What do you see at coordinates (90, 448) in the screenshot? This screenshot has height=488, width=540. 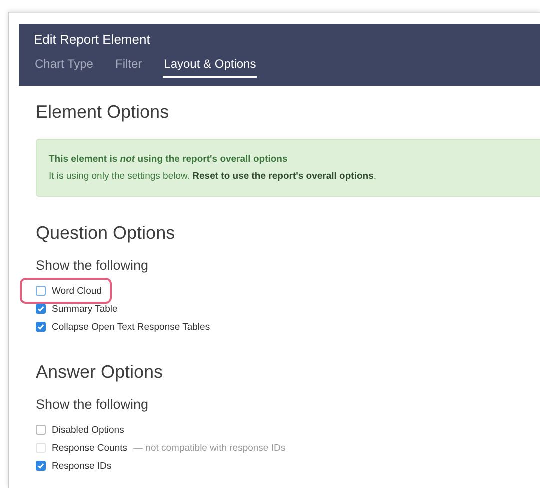 I see `option-label: Response Counts` at bounding box center [90, 448].